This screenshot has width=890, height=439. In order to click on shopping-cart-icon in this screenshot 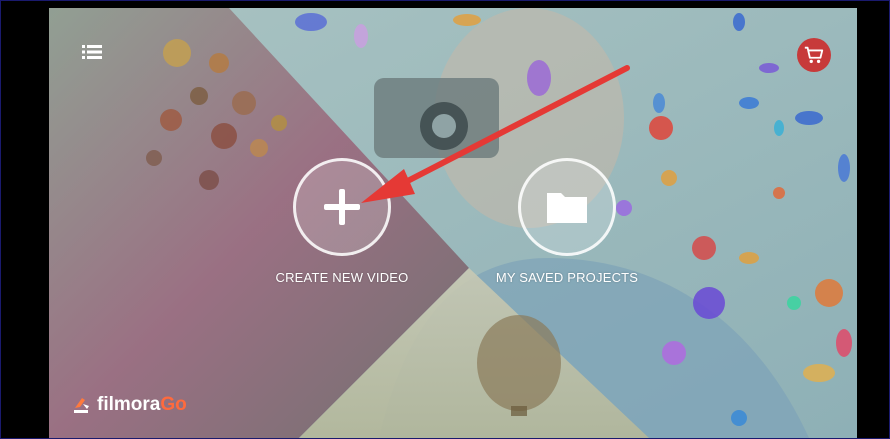, I will do `click(814, 55)`.